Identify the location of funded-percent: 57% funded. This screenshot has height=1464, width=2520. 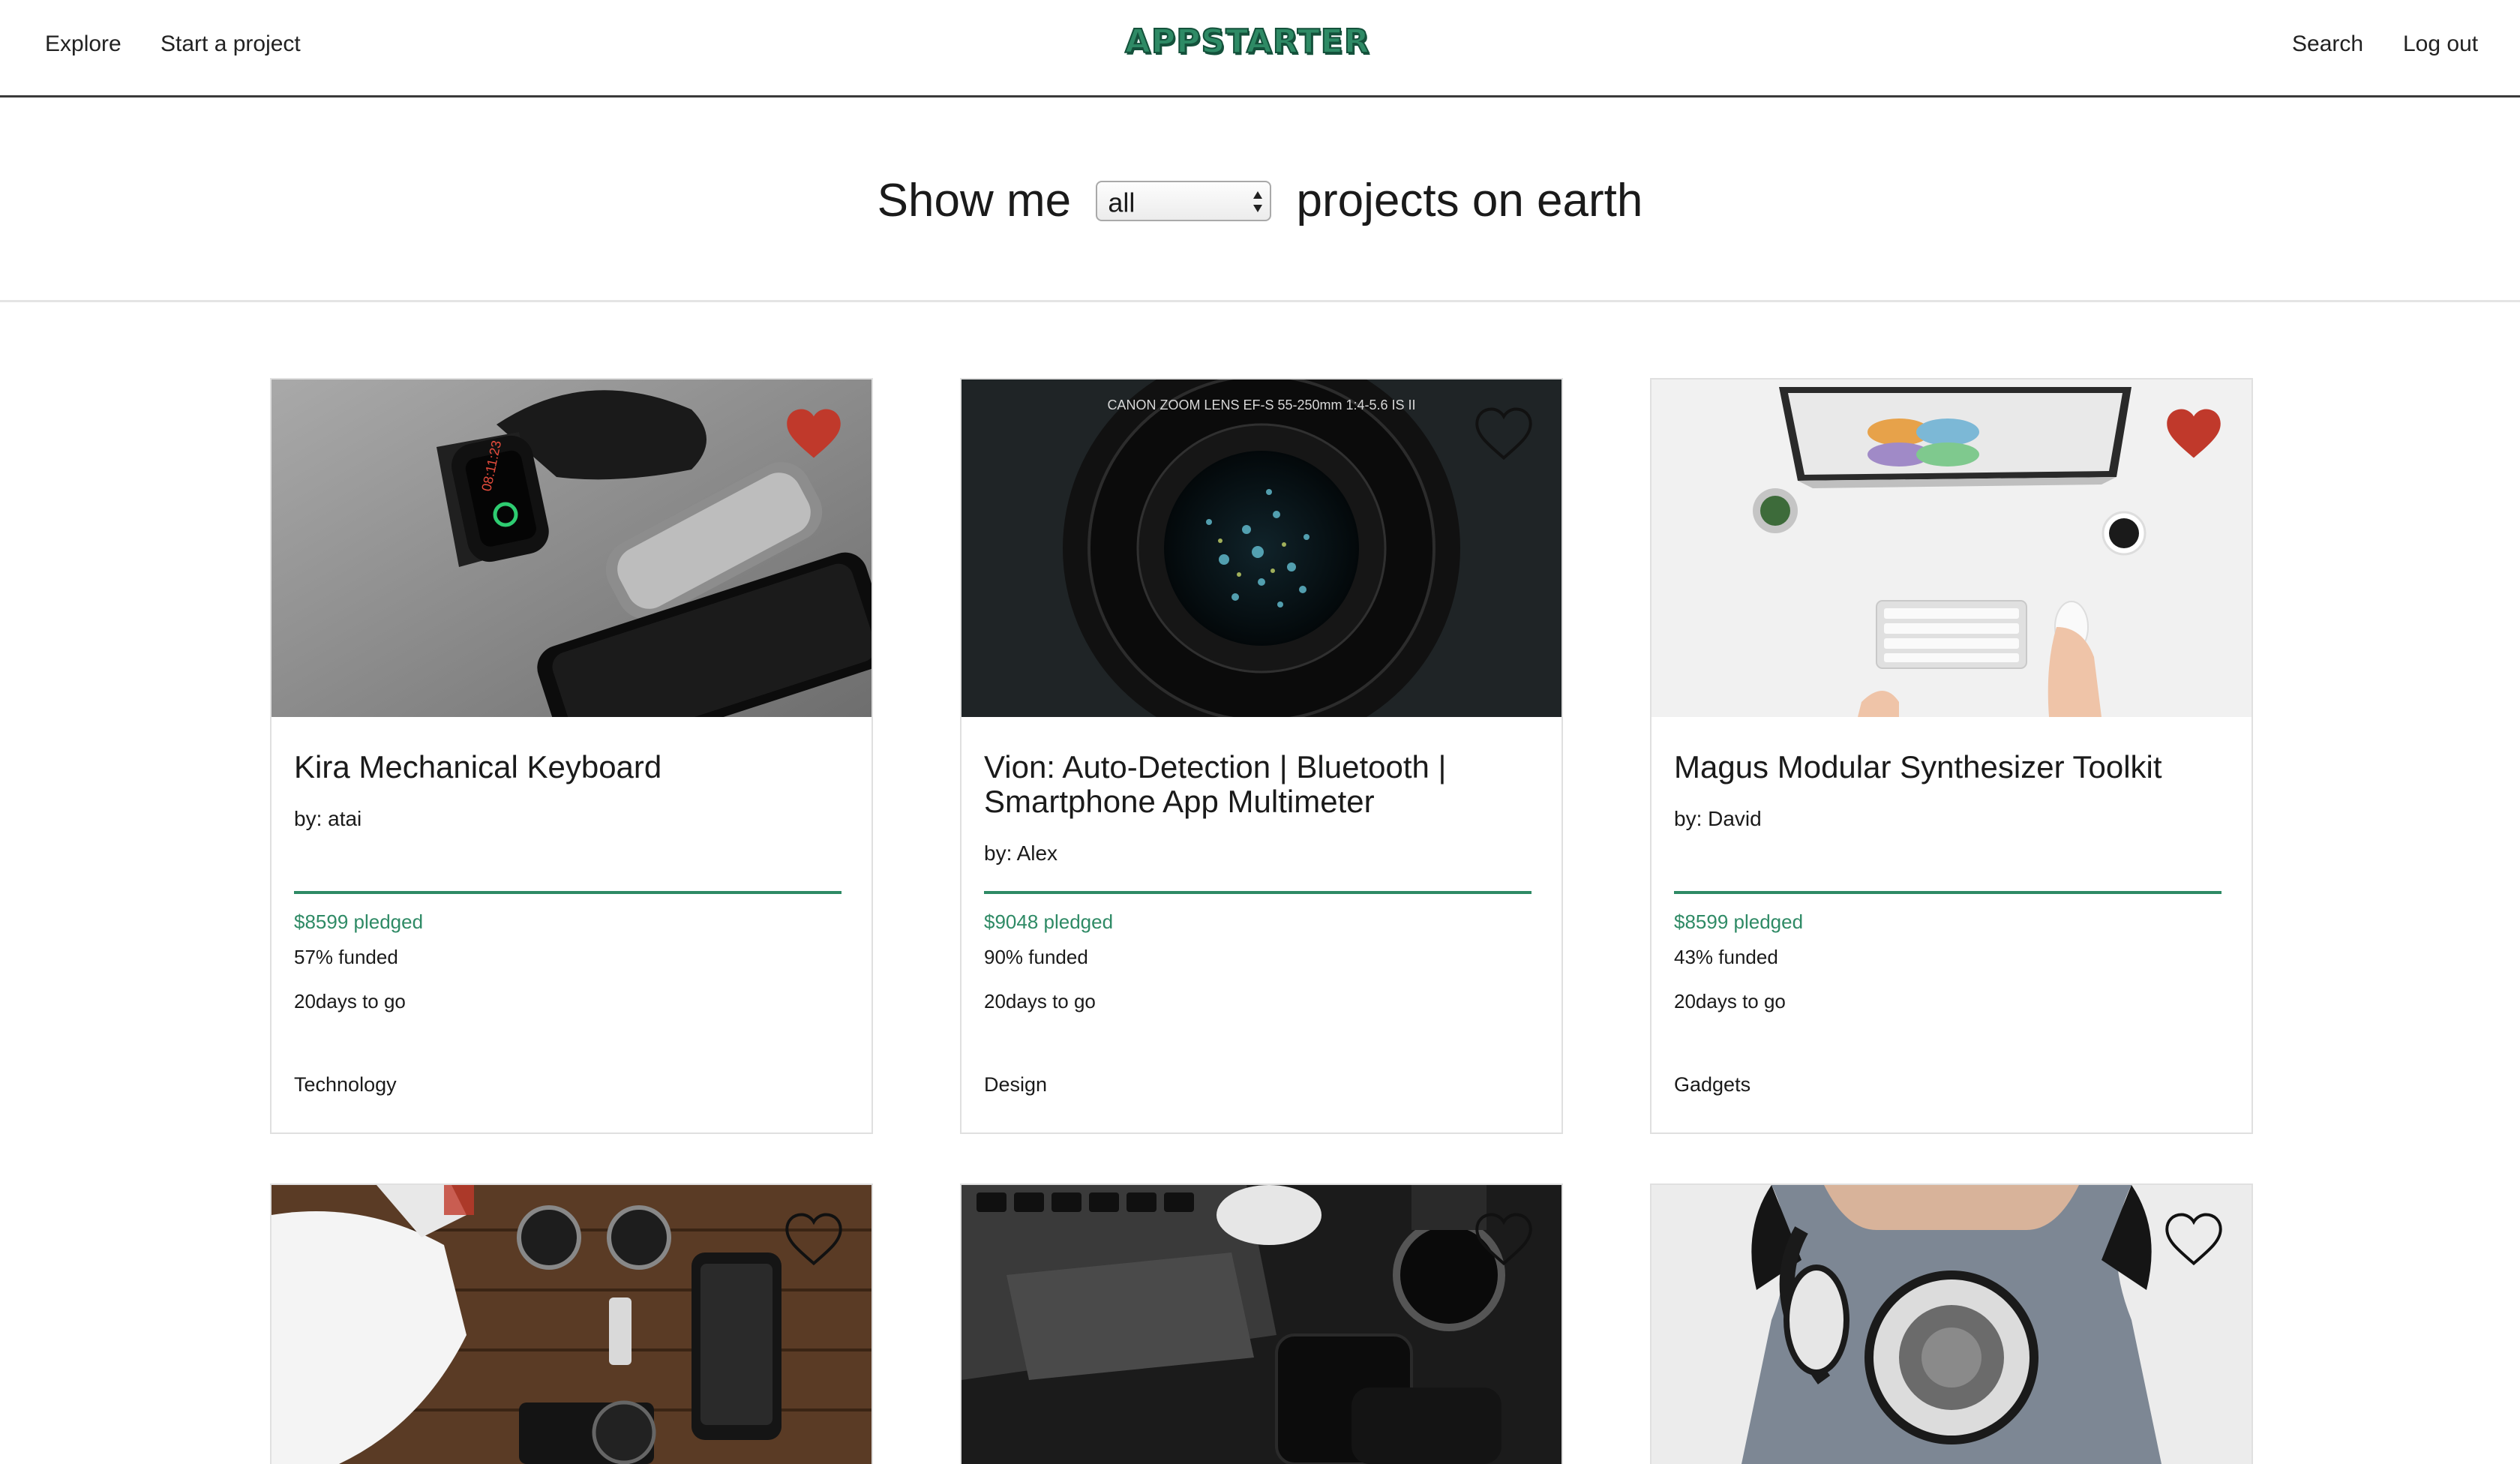
(346, 957).